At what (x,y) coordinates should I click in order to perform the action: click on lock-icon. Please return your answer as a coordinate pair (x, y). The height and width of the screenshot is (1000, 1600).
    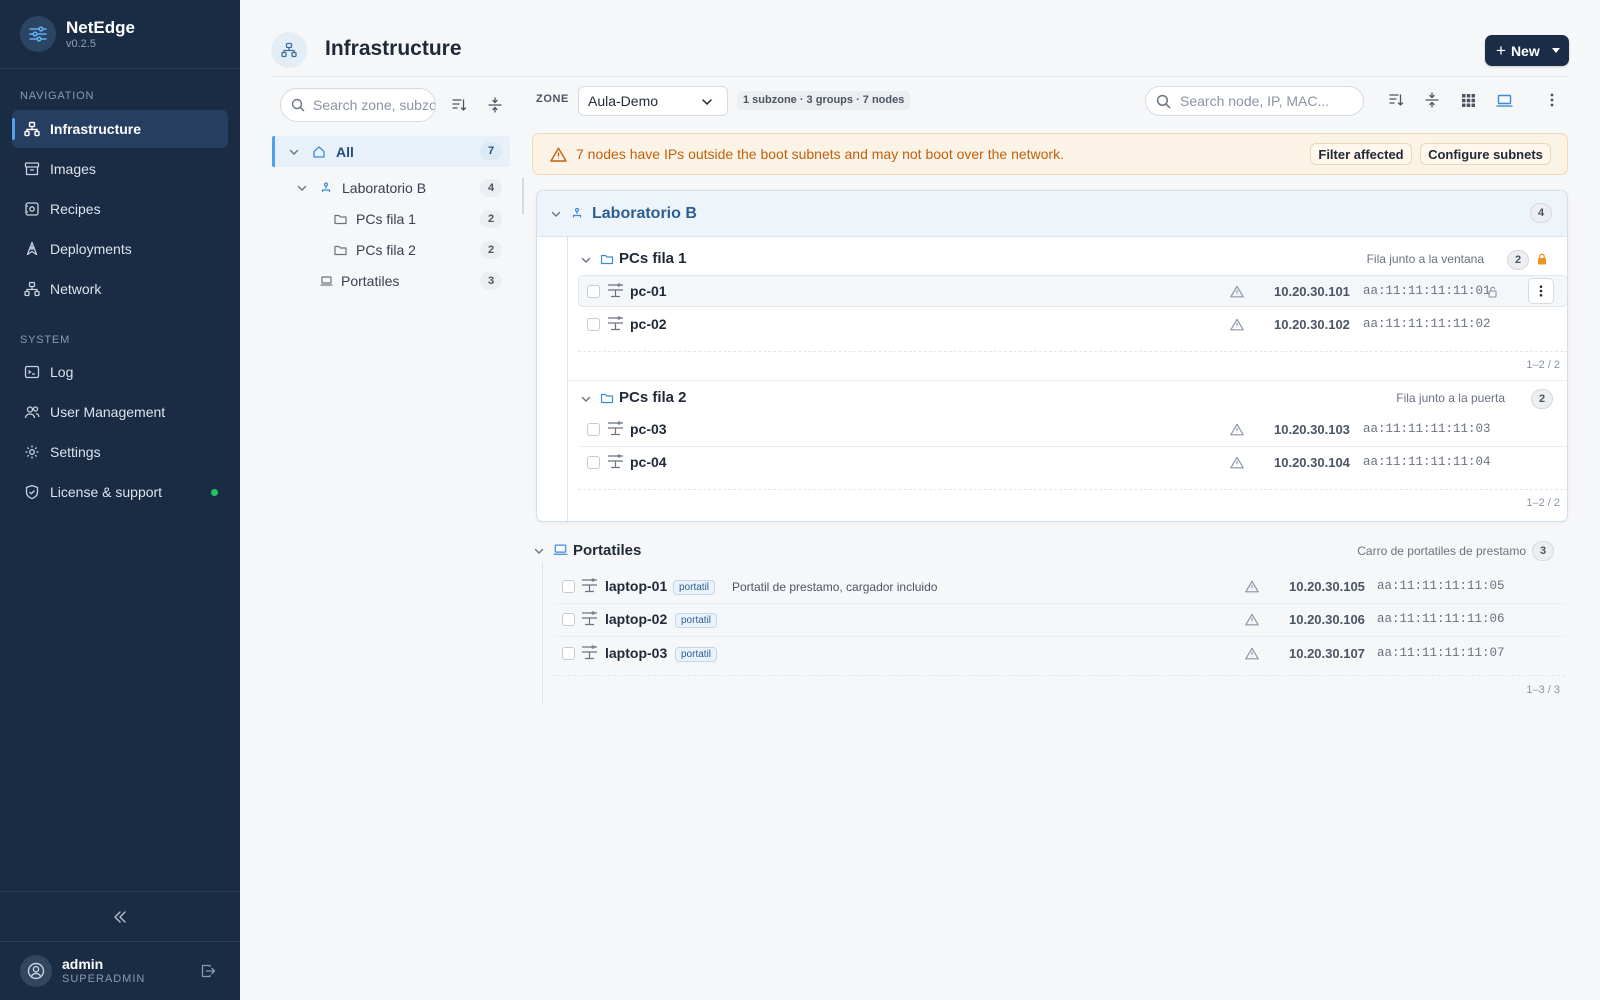
    Looking at the image, I should click on (1542, 259).